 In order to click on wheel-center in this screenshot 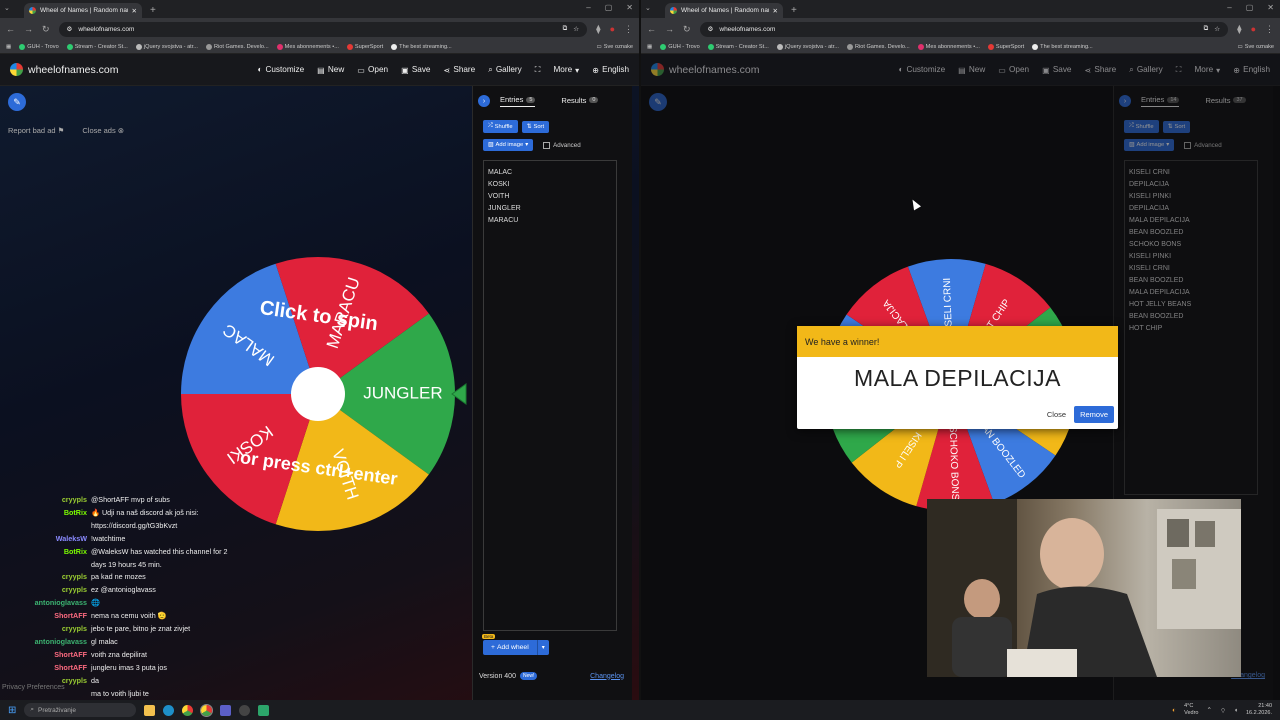, I will do `click(318, 394)`.